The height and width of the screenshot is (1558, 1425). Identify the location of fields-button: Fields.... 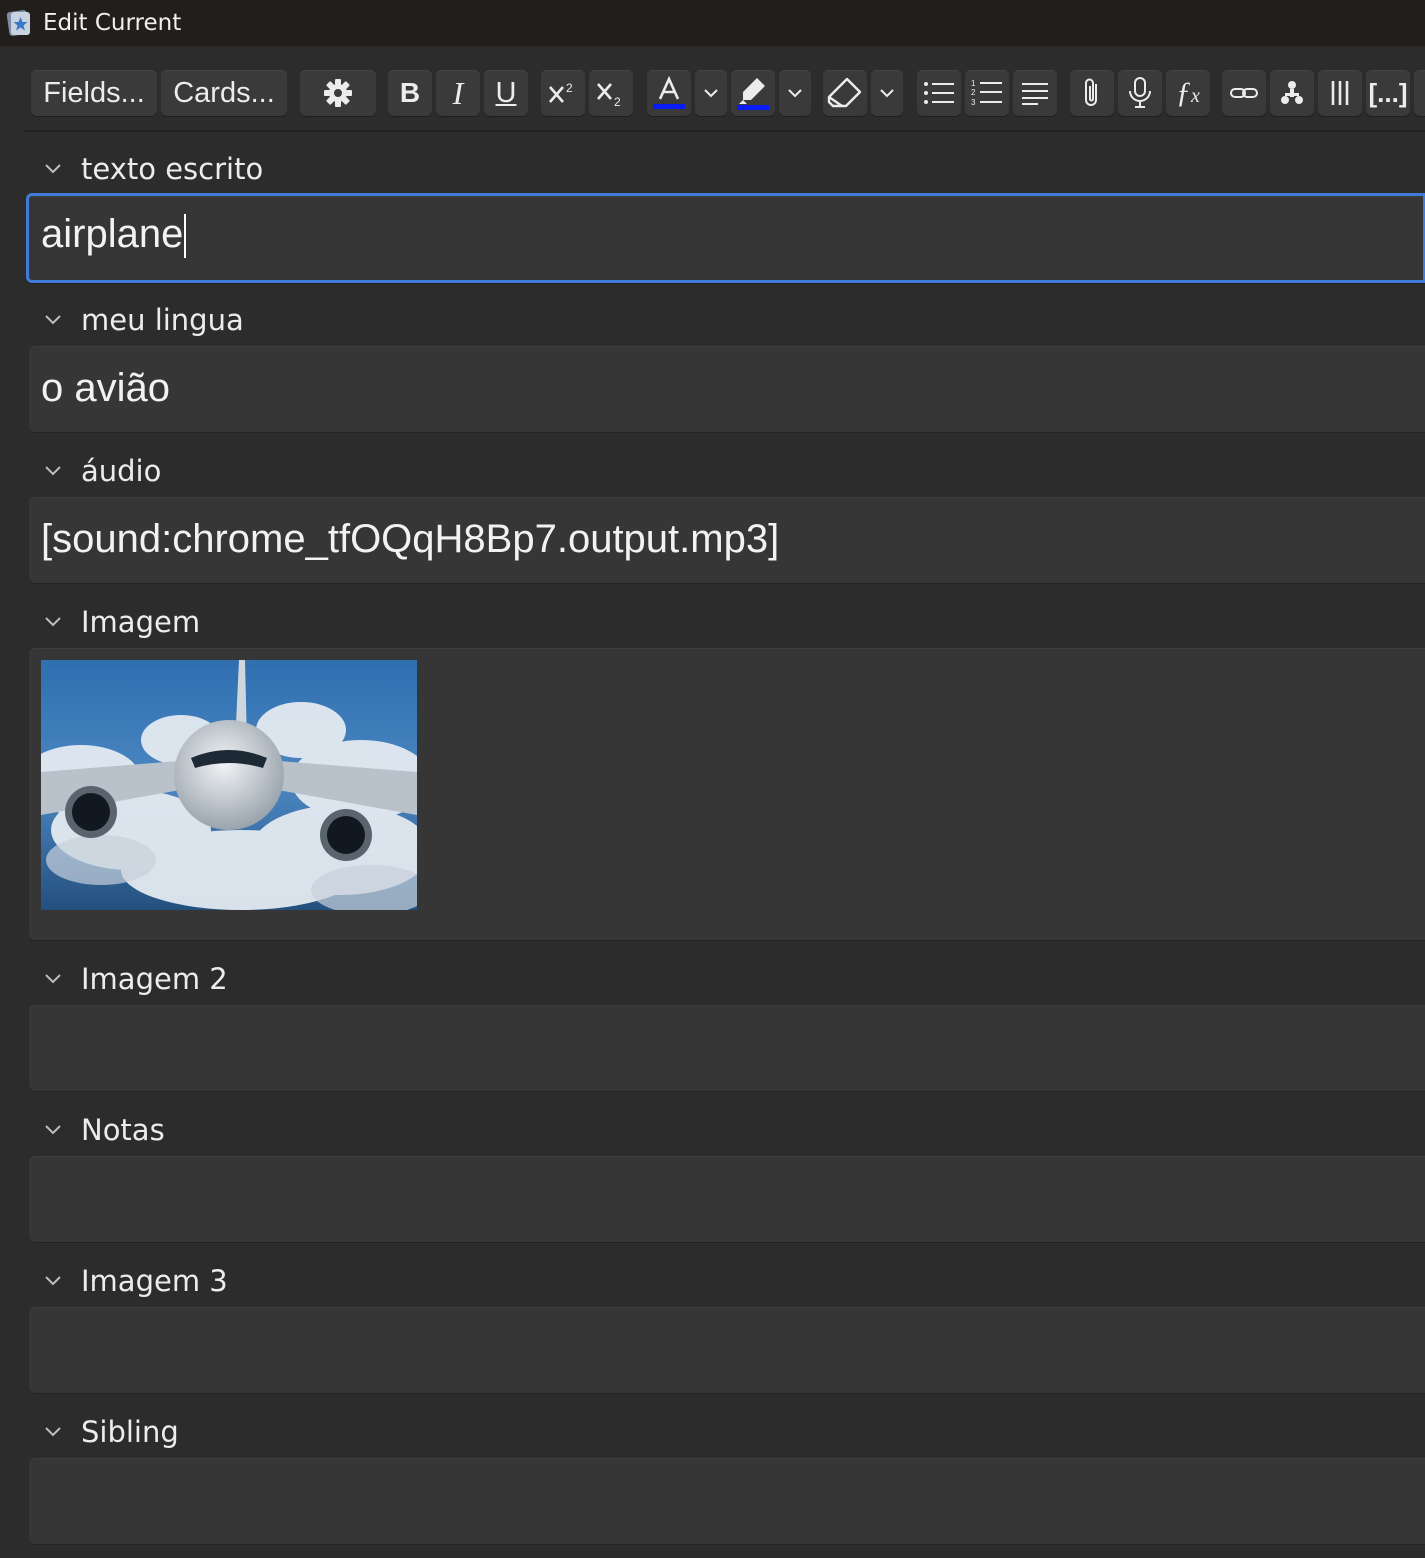
(94, 93).